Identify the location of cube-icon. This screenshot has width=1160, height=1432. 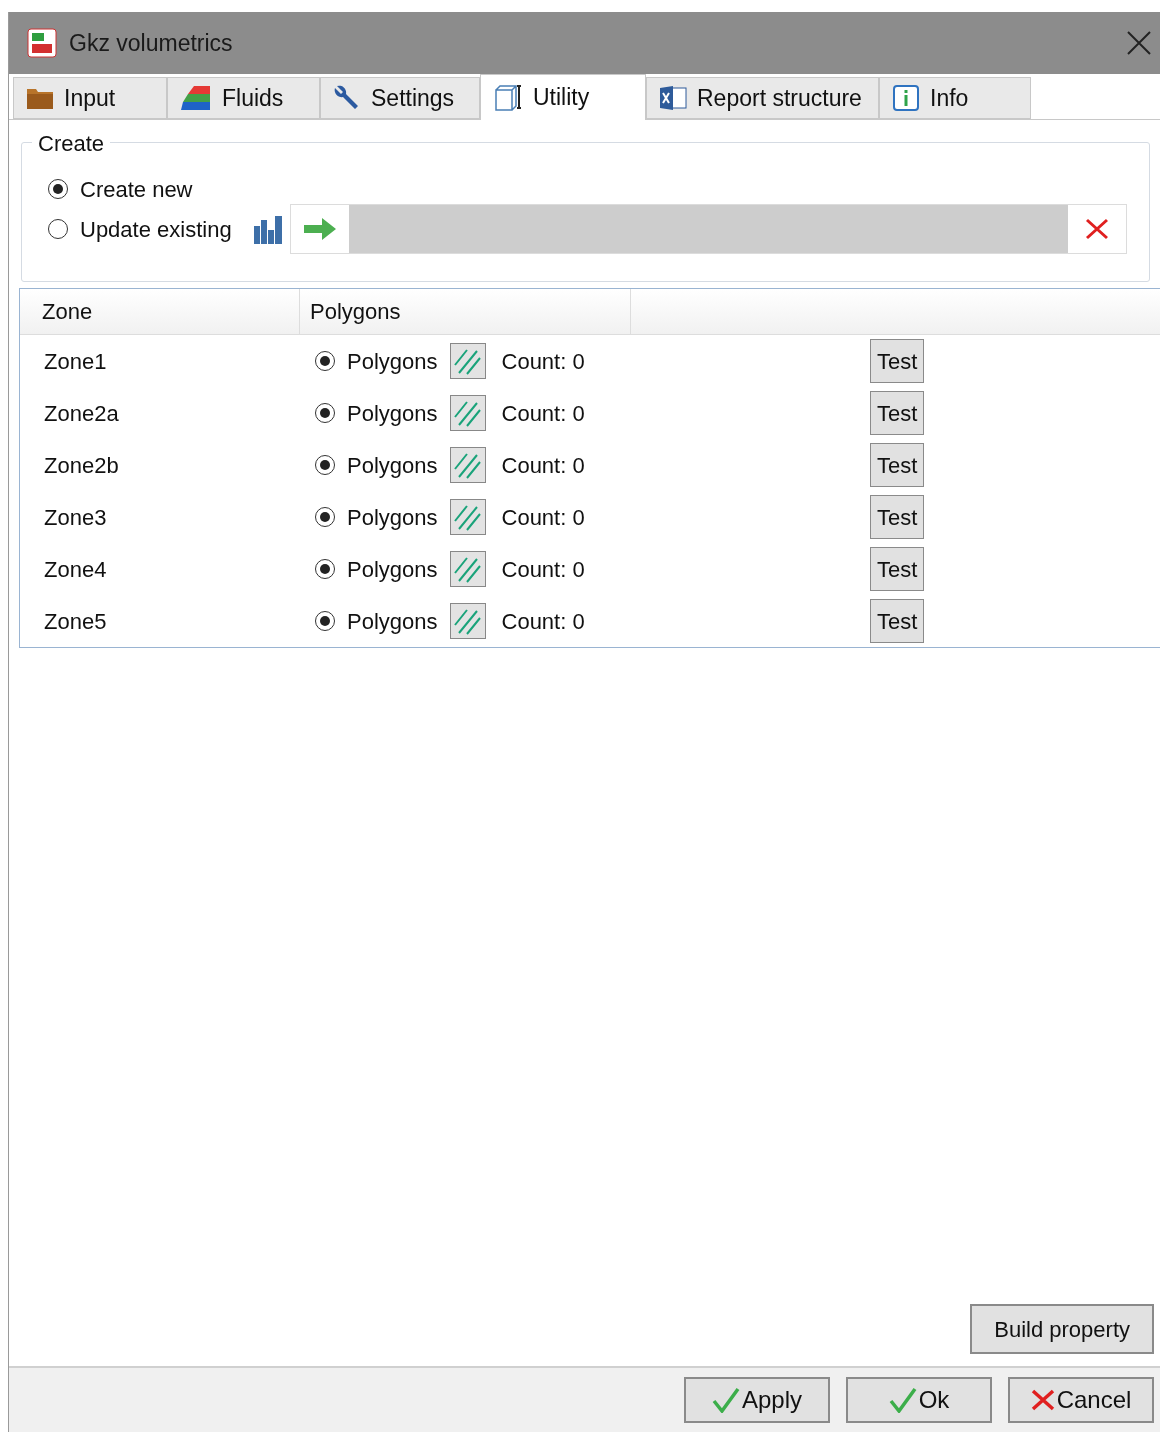
(508, 97).